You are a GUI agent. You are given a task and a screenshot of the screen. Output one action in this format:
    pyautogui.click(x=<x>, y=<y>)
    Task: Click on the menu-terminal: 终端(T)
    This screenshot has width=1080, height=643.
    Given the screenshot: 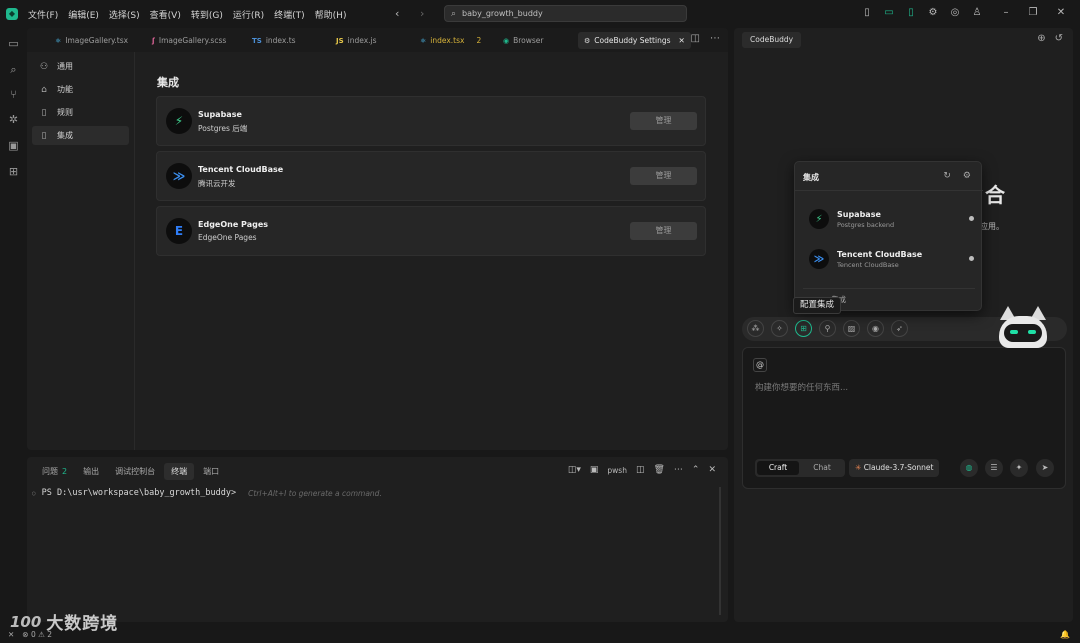 What is the action you would take?
    pyautogui.click(x=289, y=14)
    